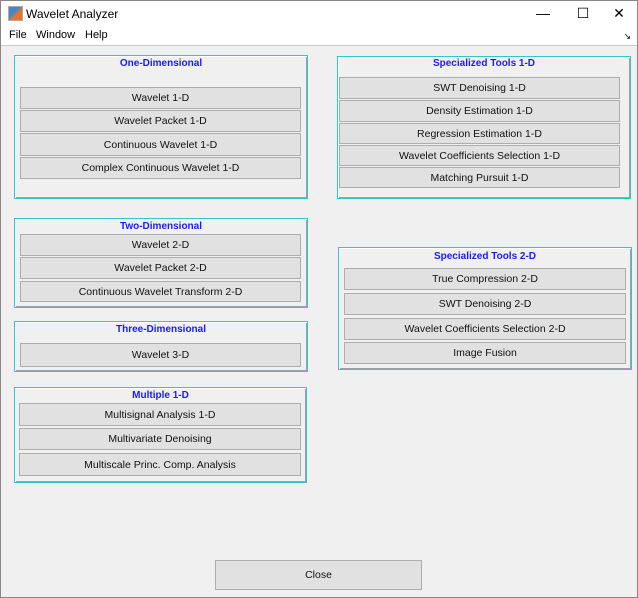  What do you see at coordinates (160, 168) in the screenshot?
I see `complex-continuous-wavelet-1d-button: Complex Continuous Wavelet 1-D` at bounding box center [160, 168].